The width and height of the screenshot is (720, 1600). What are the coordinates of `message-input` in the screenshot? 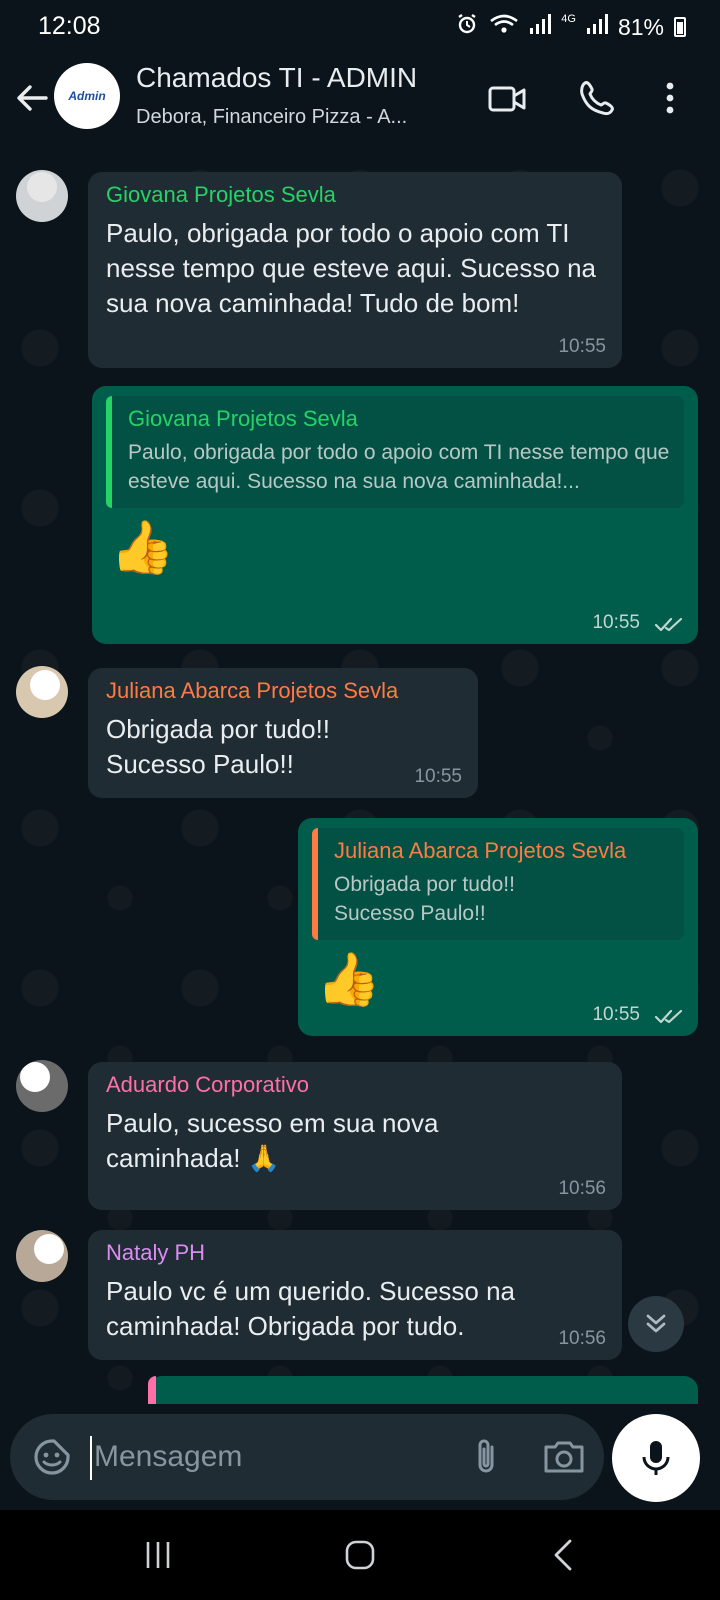 It's located at (264, 1457).